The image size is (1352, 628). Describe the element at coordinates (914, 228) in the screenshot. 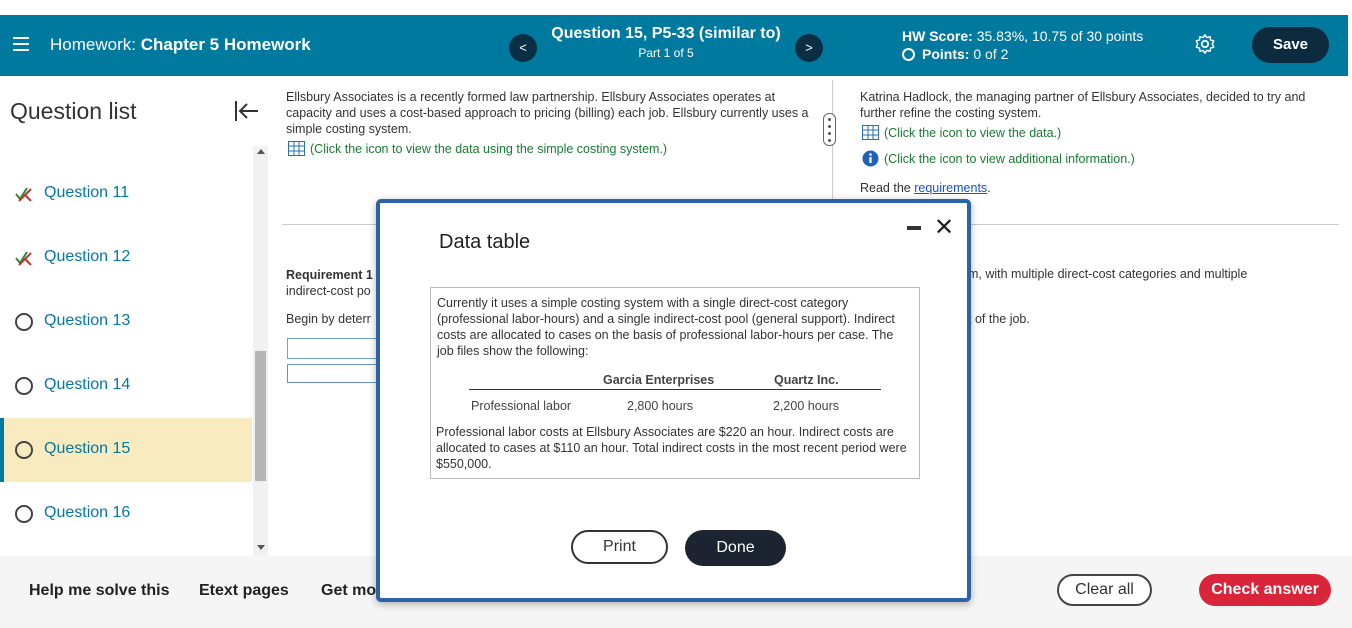

I see `minimize-icon` at that location.